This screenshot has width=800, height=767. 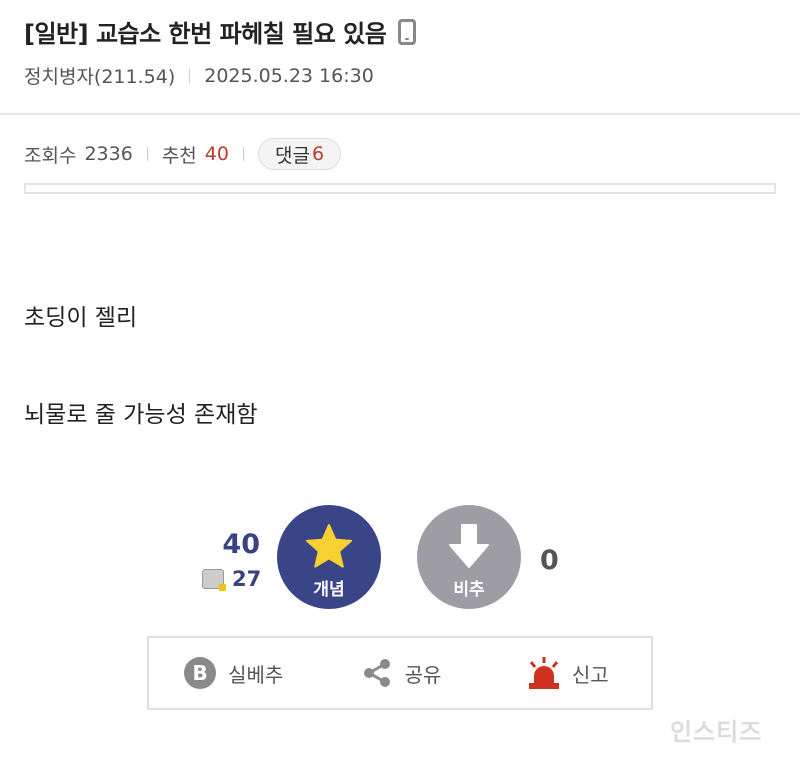 What do you see at coordinates (377, 673) in the screenshot?
I see `share-icon` at bounding box center [377, 673].